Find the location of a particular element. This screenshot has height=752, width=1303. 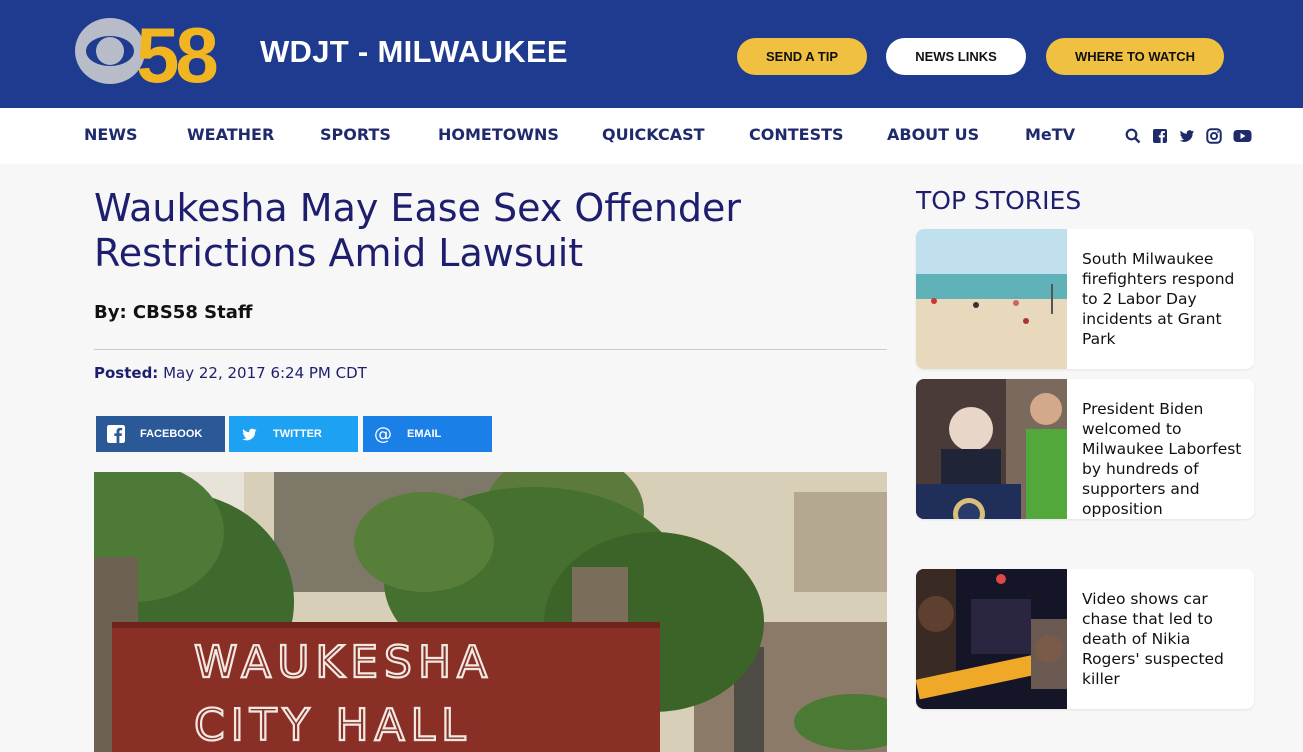

top-stories-title: TOP STORIES is located at coordinates (999, 200).